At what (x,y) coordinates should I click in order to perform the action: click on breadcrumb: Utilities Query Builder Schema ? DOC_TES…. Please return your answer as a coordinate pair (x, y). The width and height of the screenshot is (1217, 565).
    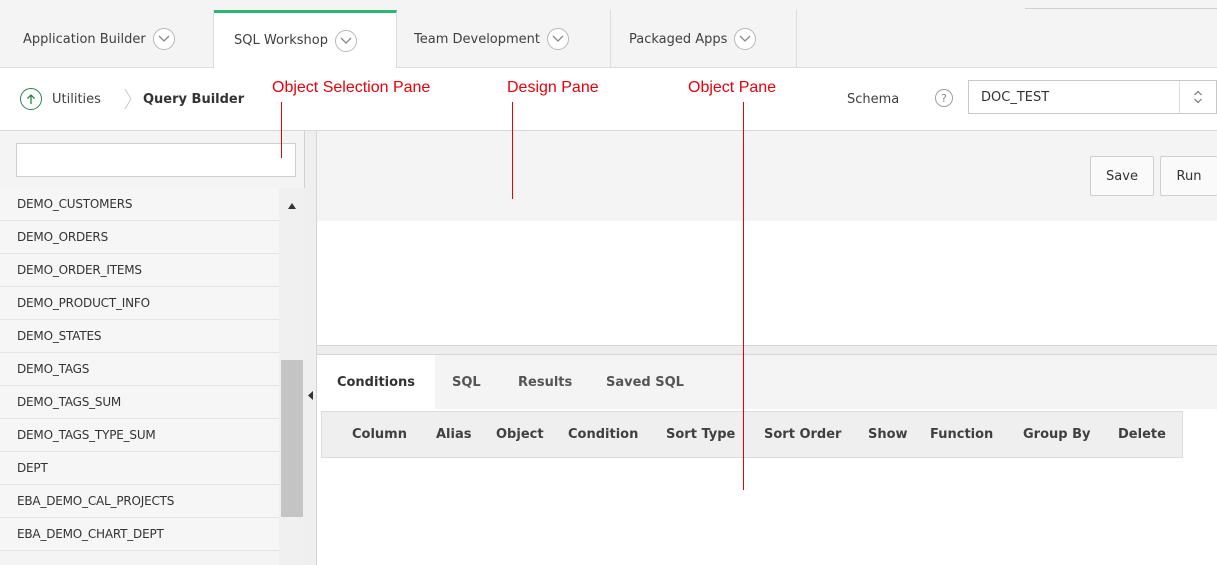
    Looking at the image, I should click on (608, 99).